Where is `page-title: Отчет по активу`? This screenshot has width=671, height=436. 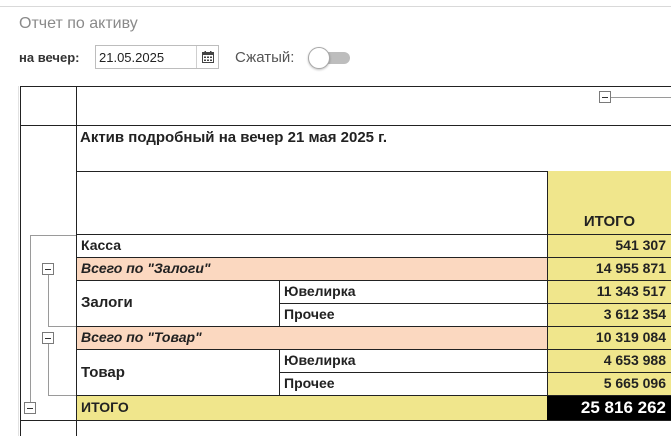 page-title: Отчет по активу is located at coordinates (78, 23).